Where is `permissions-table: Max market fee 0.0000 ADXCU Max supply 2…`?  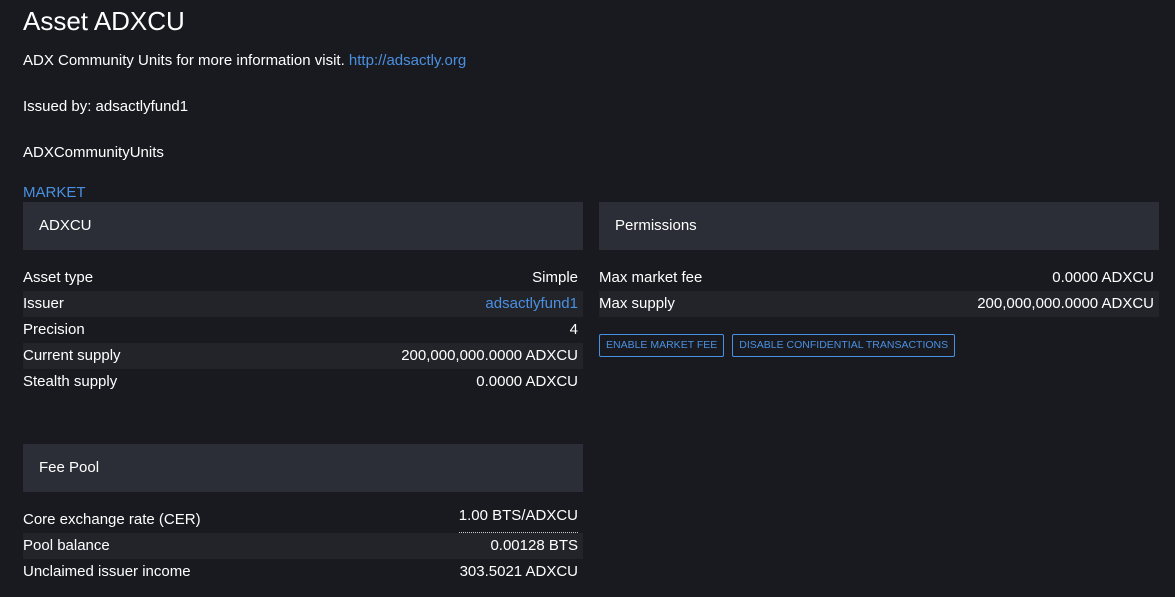 permissions-table: Max market fee 0.0000 ADXCU Max supply 2… is located at coordinates (879, 291).